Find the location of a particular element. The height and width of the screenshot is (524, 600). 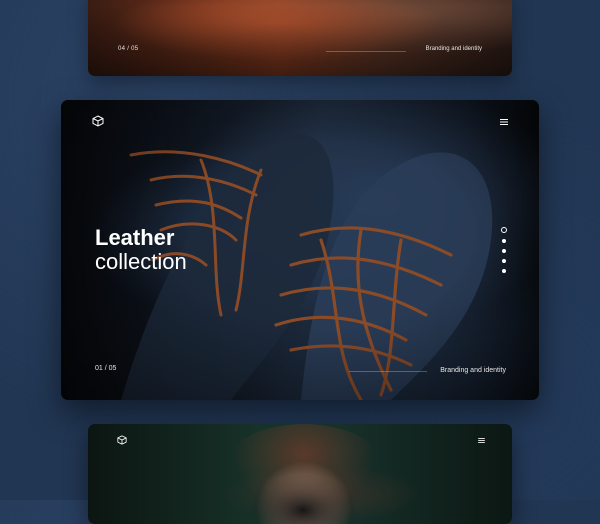

slide-title: Leather collection is located at coordinates (141, 250).